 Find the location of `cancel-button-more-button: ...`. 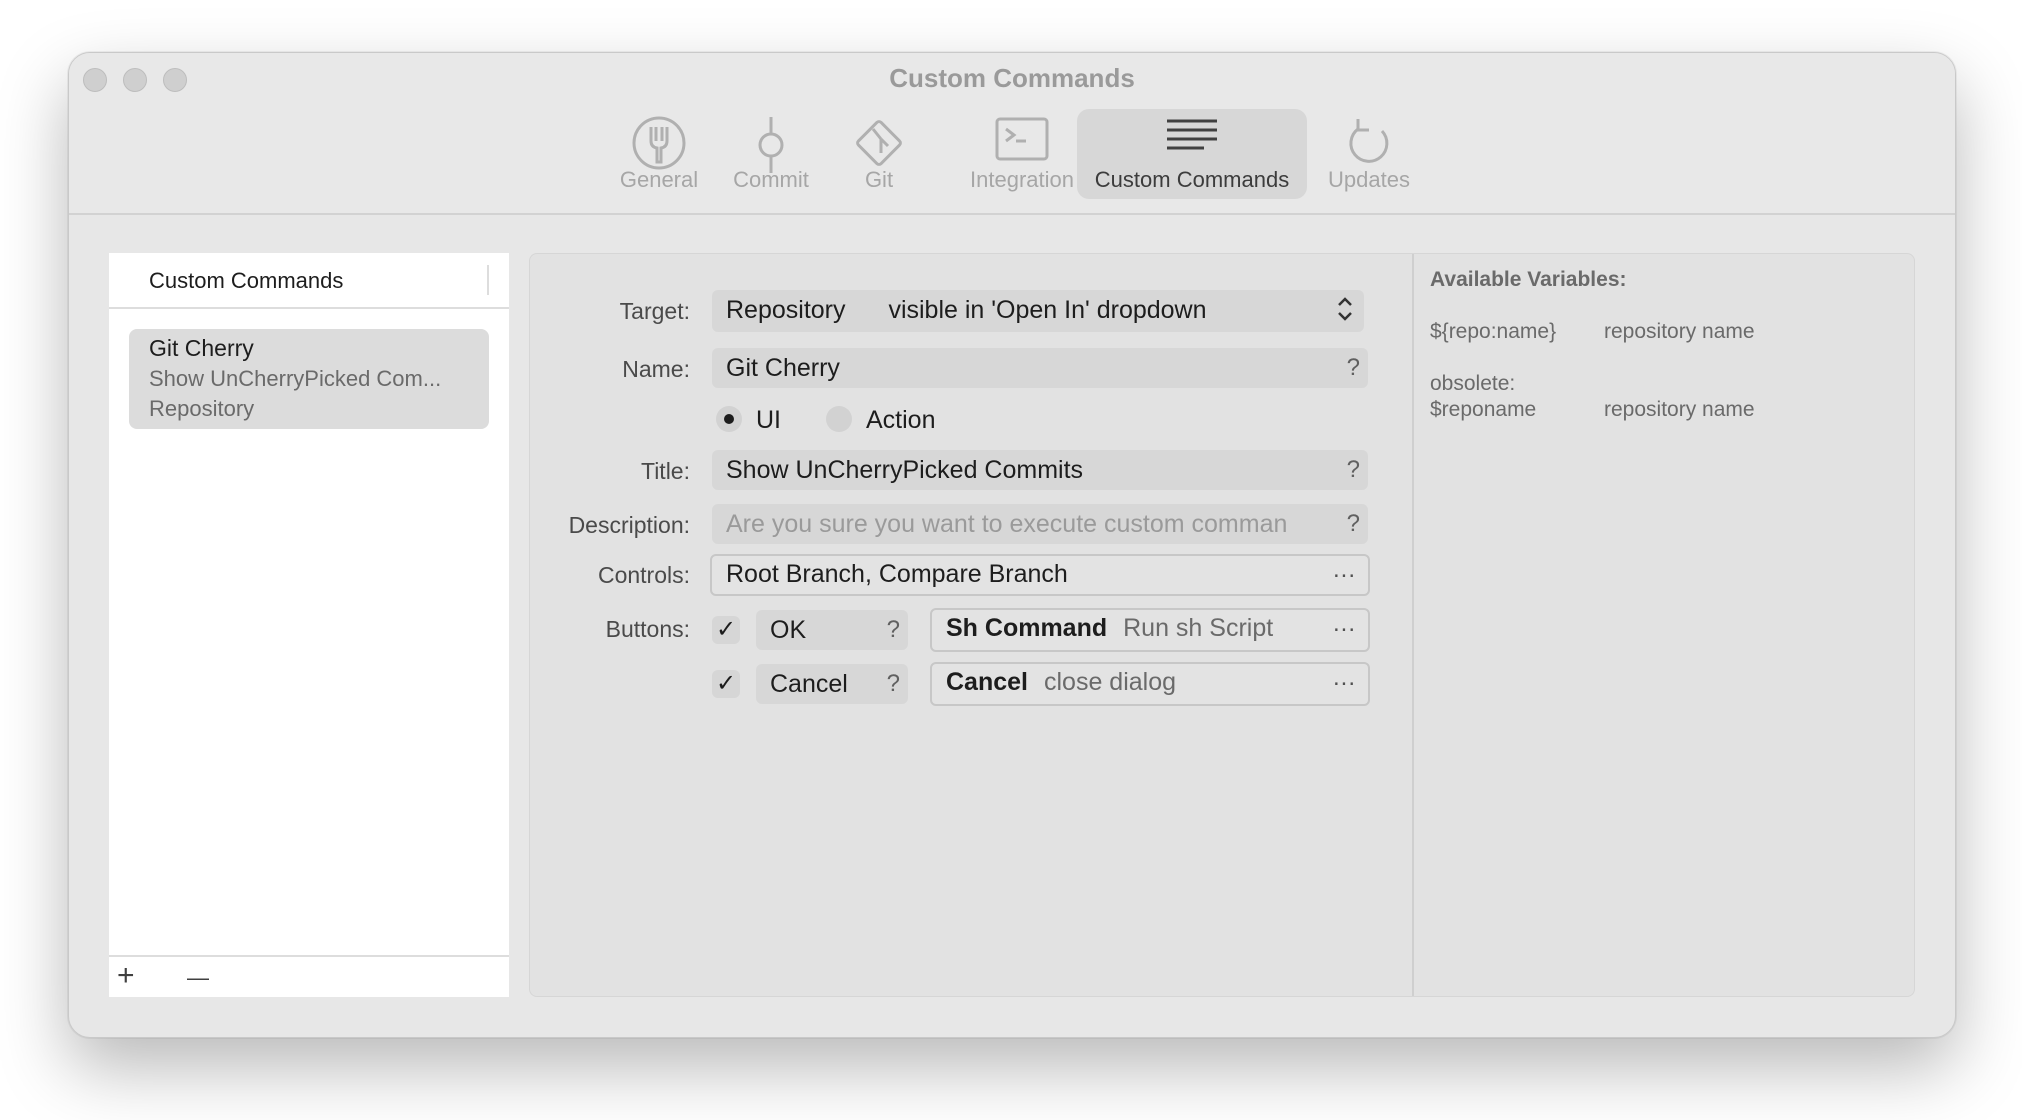

cancel-button-more-button: ... is located at coordinates (1344, 680).